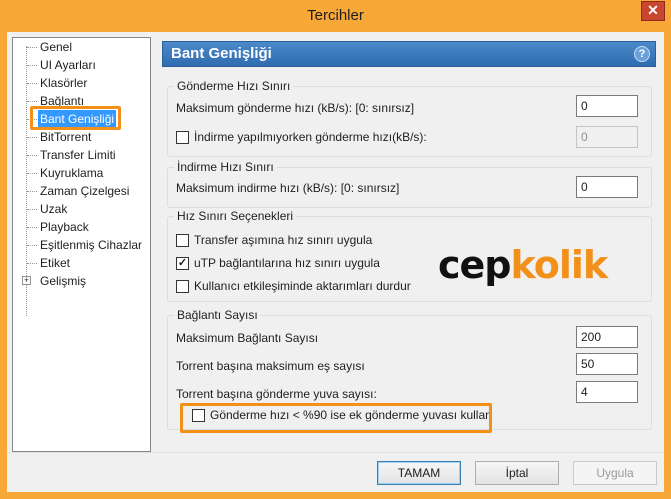 Image resolution: width=671 pixels, height=499 pixels. Describe the element at coordinates (75, 118) in the screenshot. I see `selection-highlight-box` at that location.